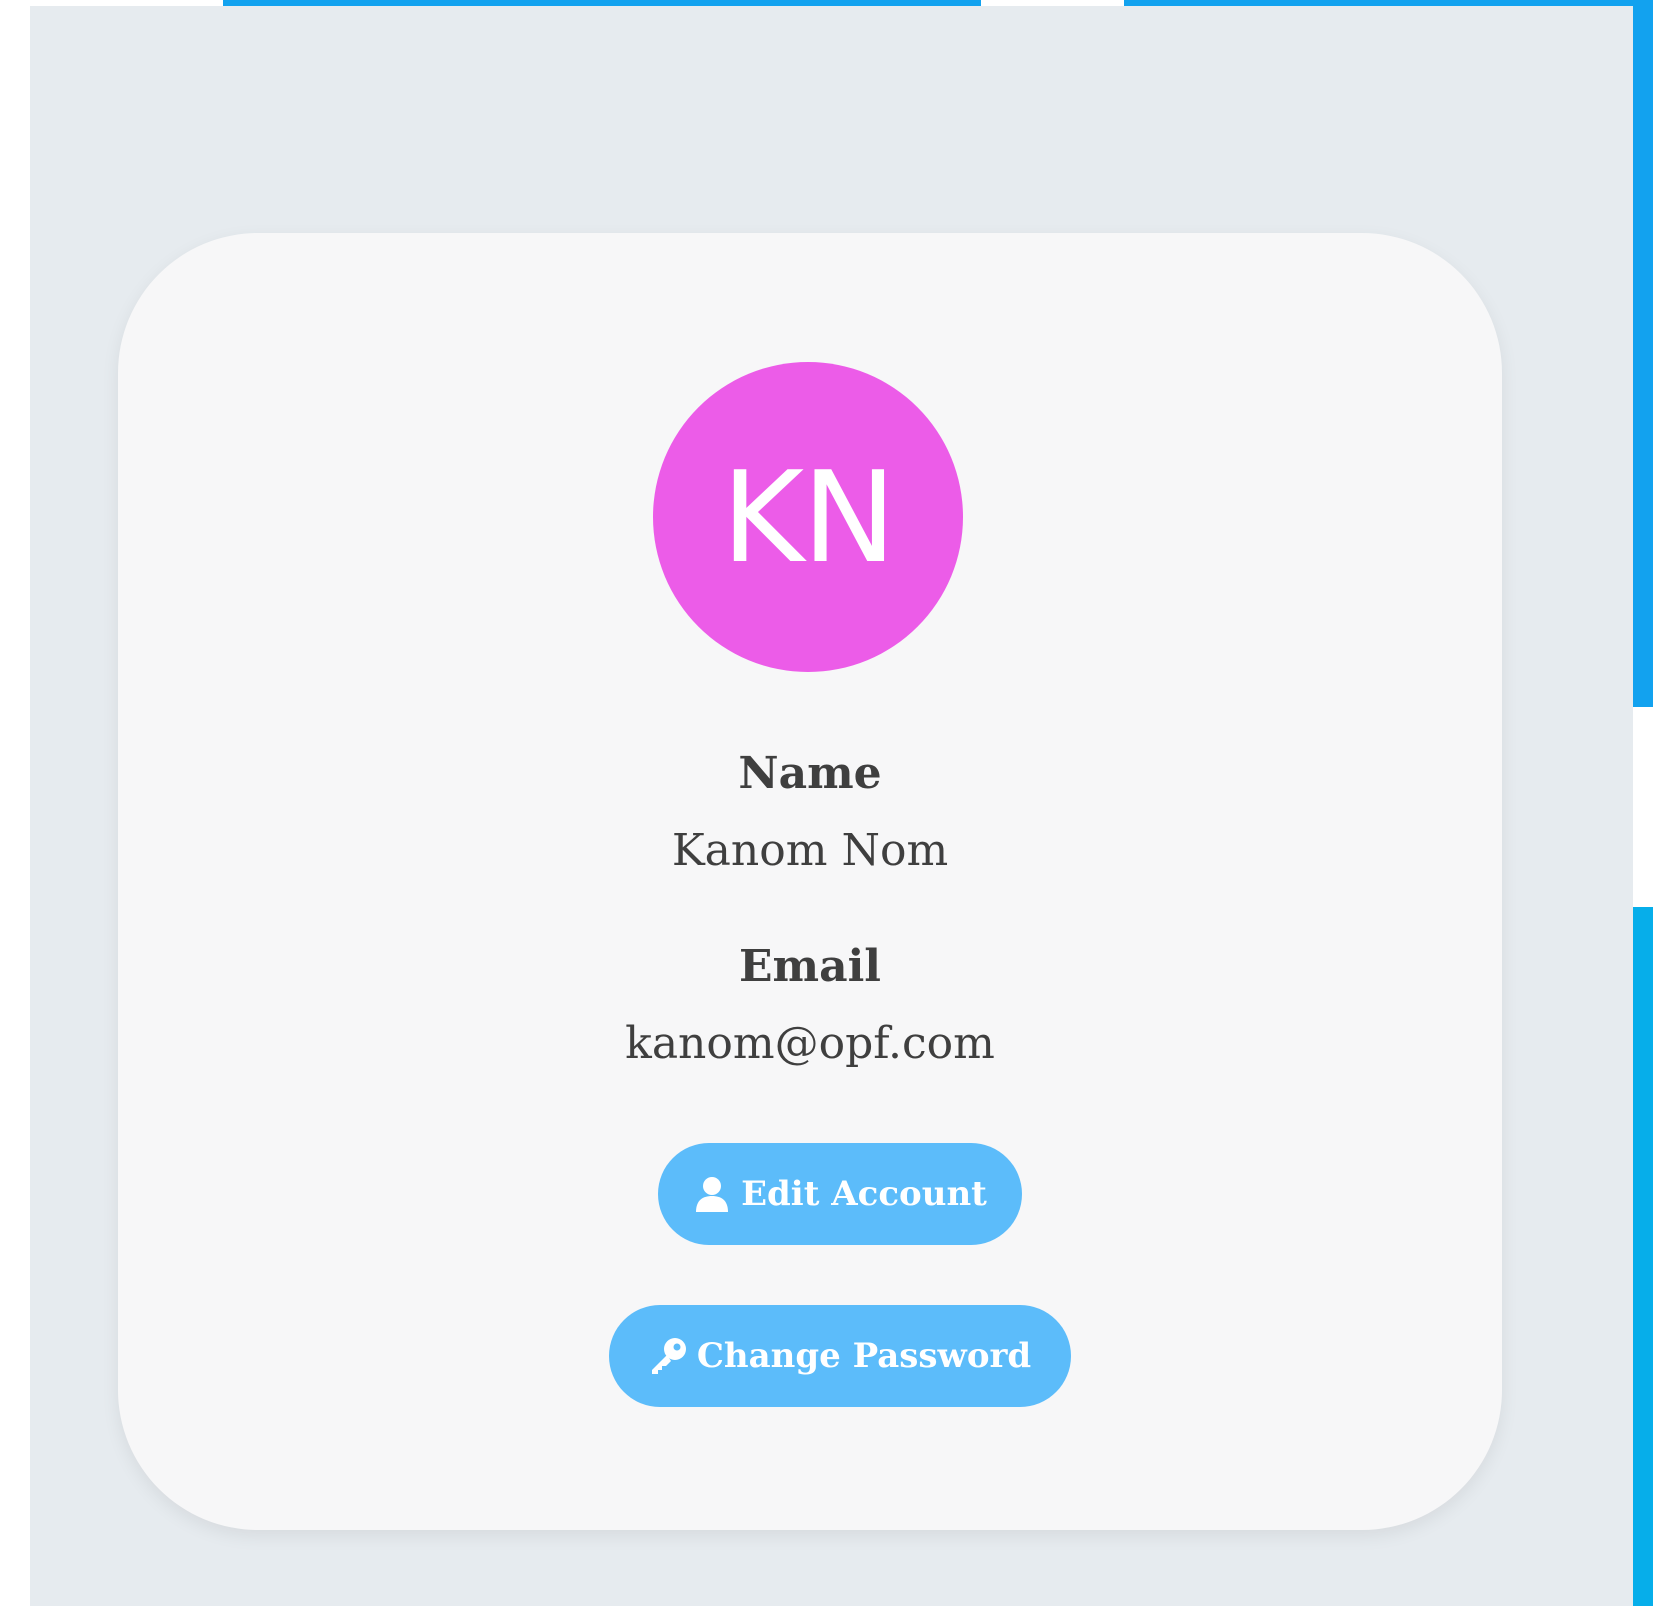 Image resolution: width=1653 pixels, height=1606 pixels. What do you see at coordinates (1643, 1256) in the screenshot?
I see `right-accent-strip-lower` at bounding box center [1643, 1256].